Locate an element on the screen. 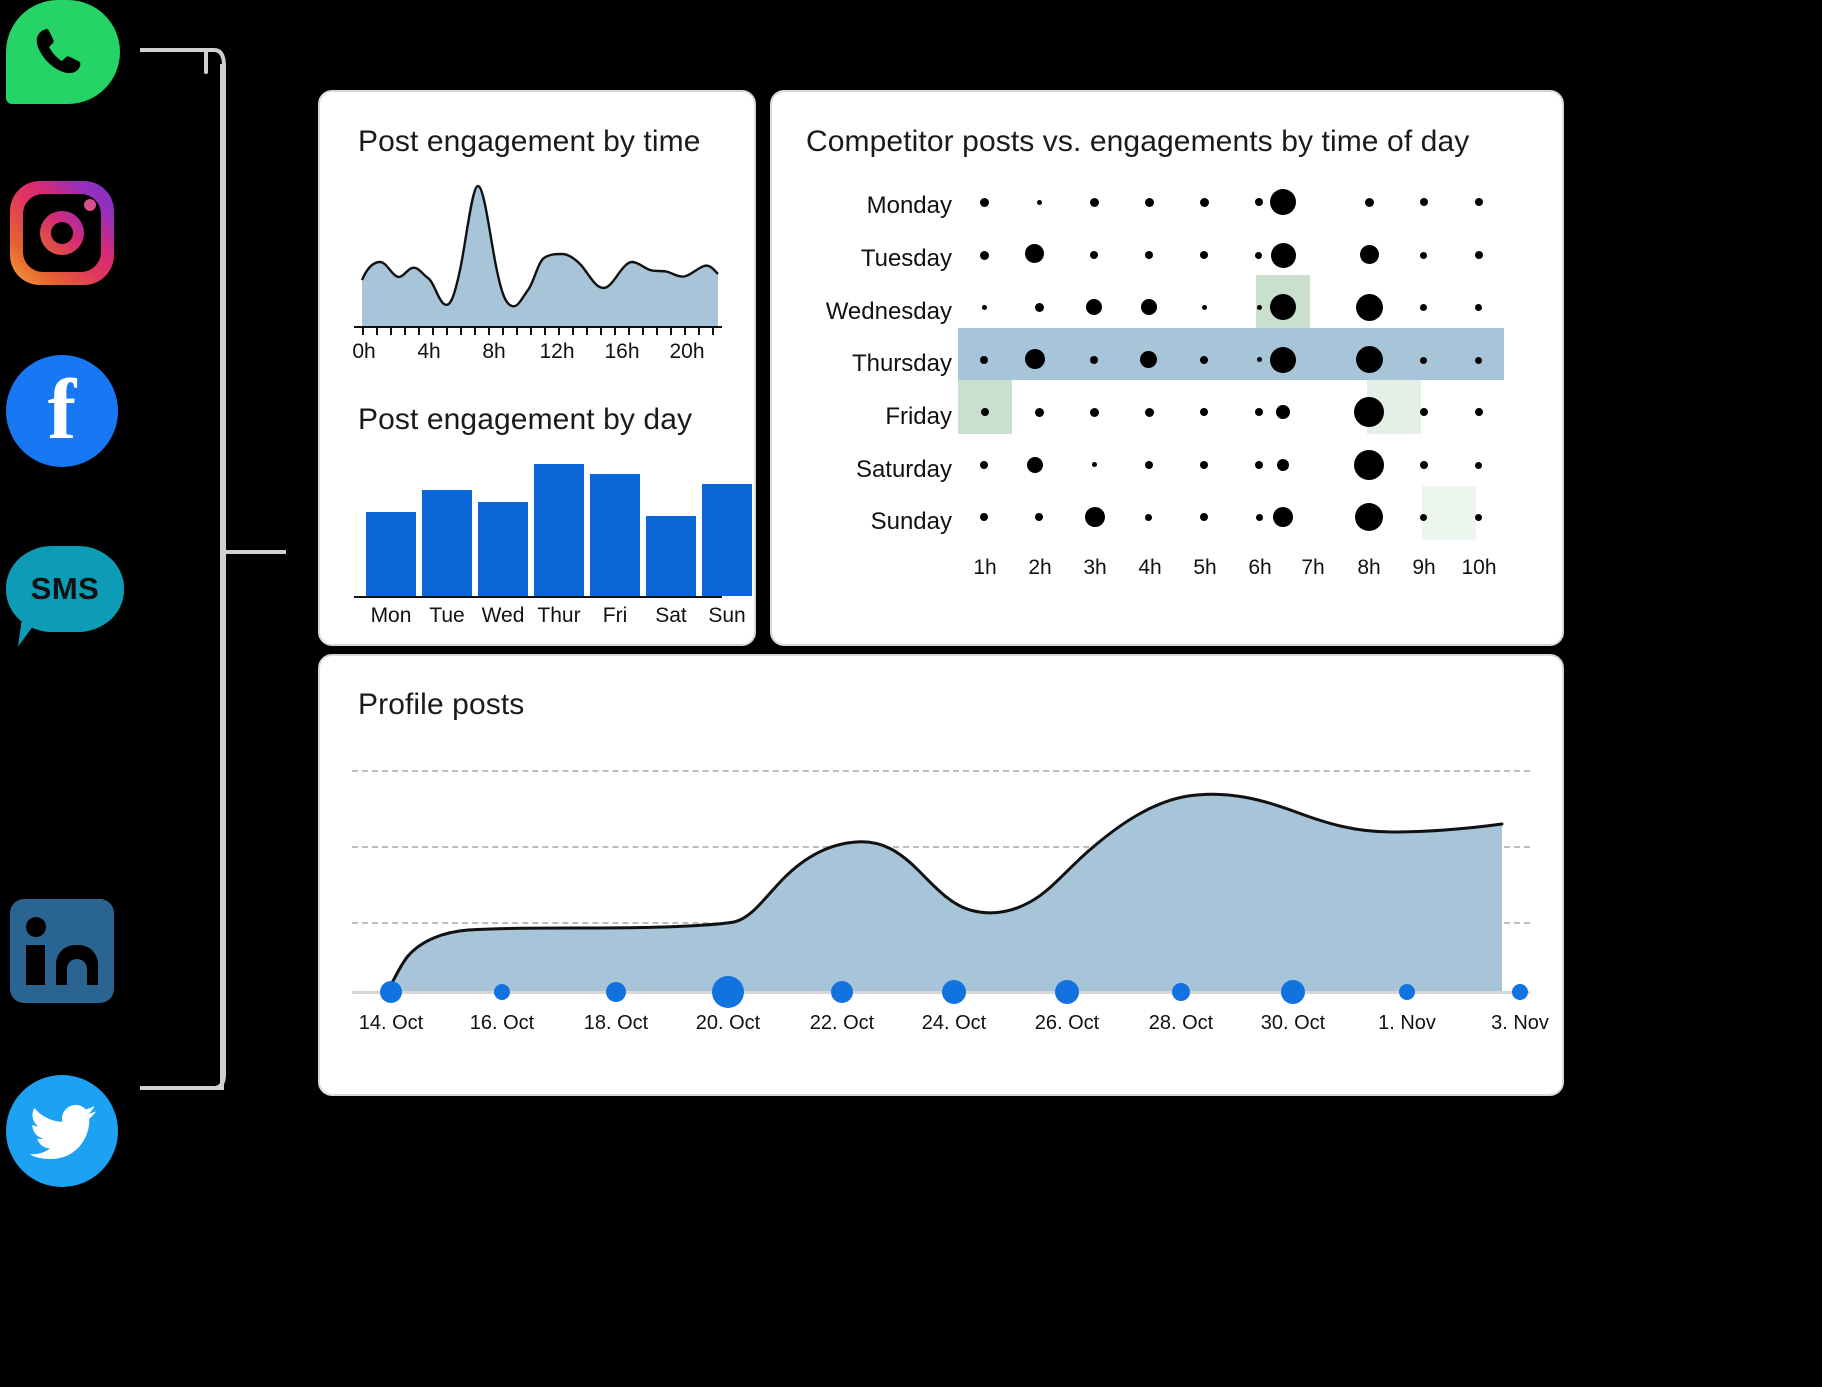 This screenshot has height=1387, width=1822. bubble-fri-10h is located at coordinates (1479, 412).